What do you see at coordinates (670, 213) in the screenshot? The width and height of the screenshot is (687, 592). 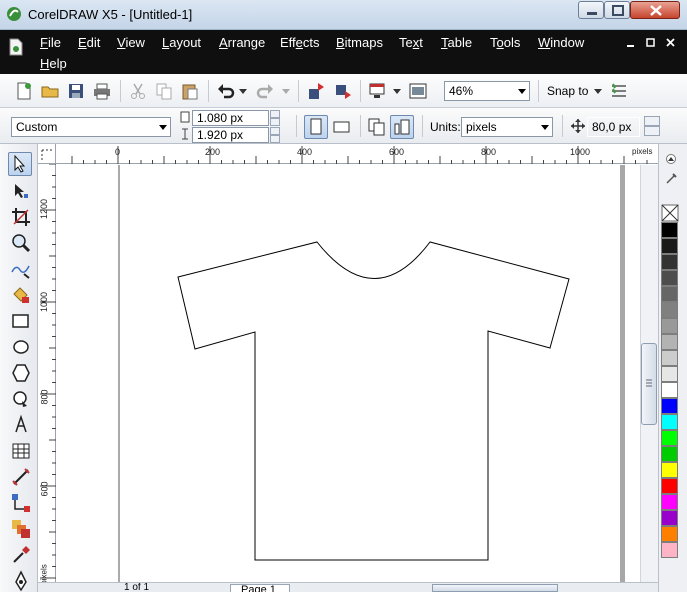 I see `no-color-swatch-icon` at bounding box center [670, 213].